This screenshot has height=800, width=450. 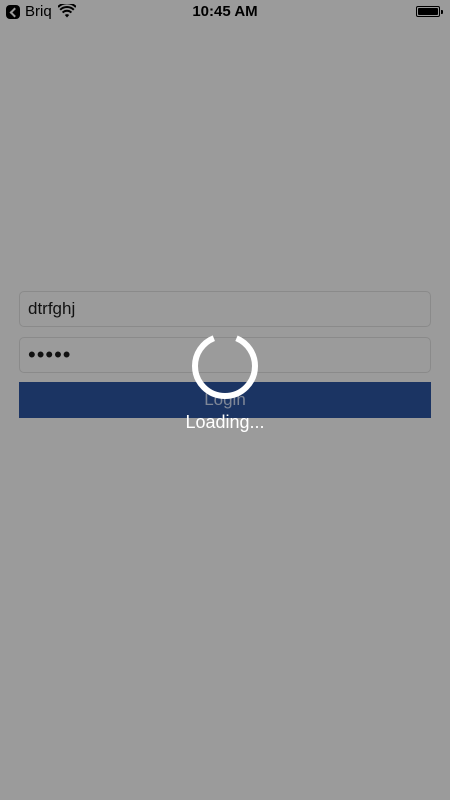 I want to click on status-bar: Briq 10:45 AM, so click(x=225, y=12).